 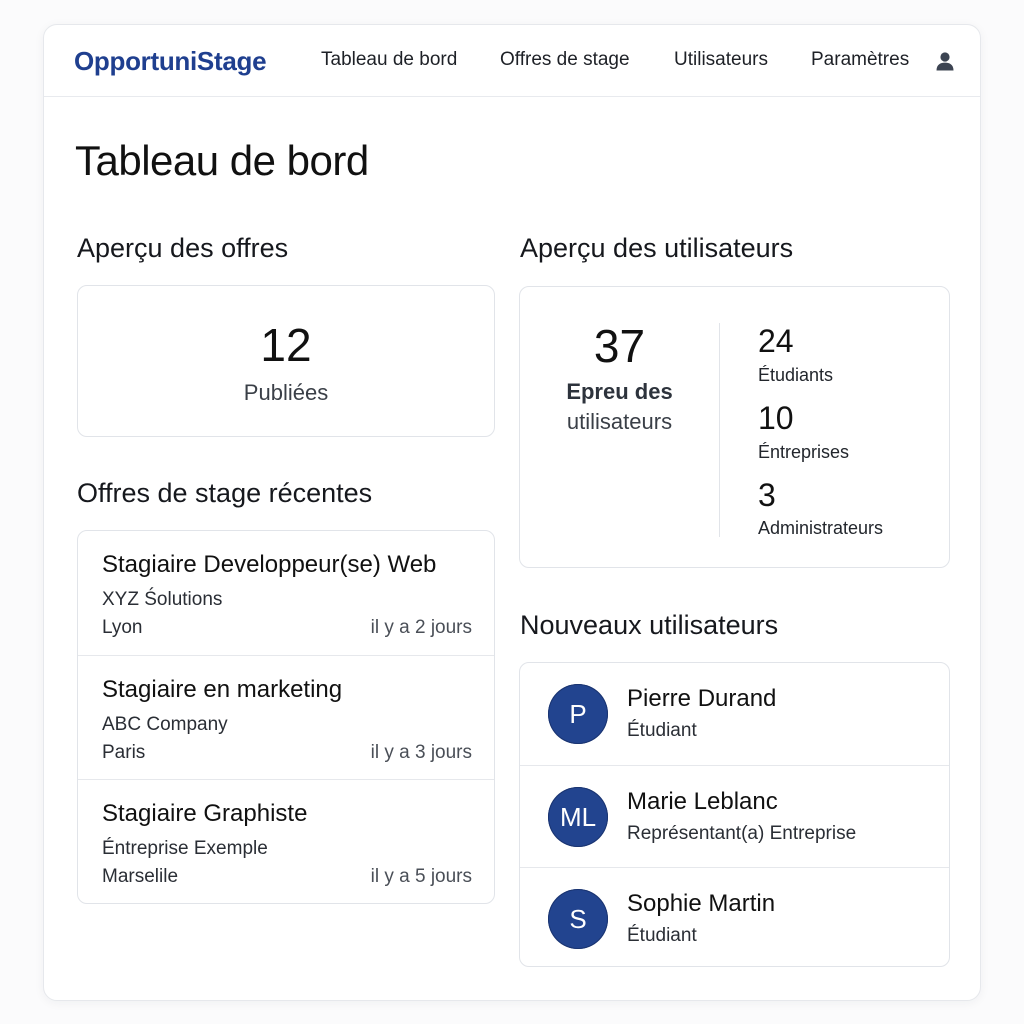 I want to click on nav-item-utilisateurs: Utilisateurs, so click(x=721, y=60).